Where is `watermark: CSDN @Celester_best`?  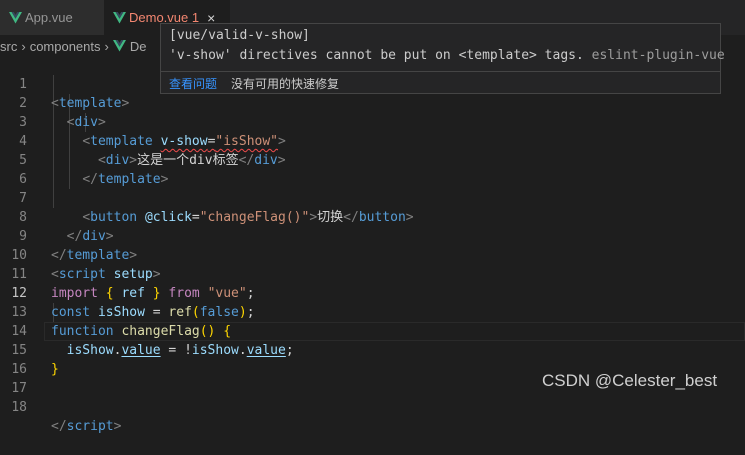 watermark: CSDN @Celester_best is located at coordinates (630, 380).